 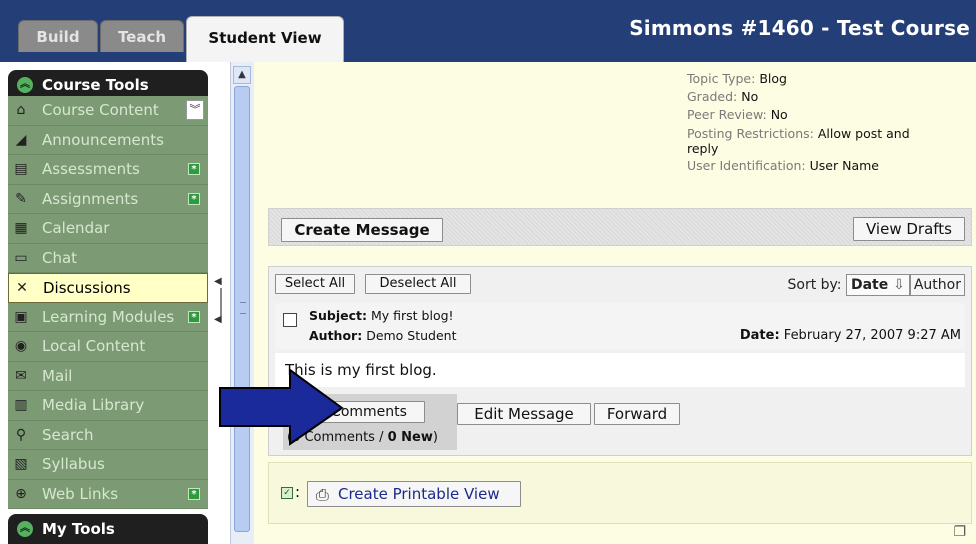 I want to click on message-checkbox, so click(x=290, y=320).